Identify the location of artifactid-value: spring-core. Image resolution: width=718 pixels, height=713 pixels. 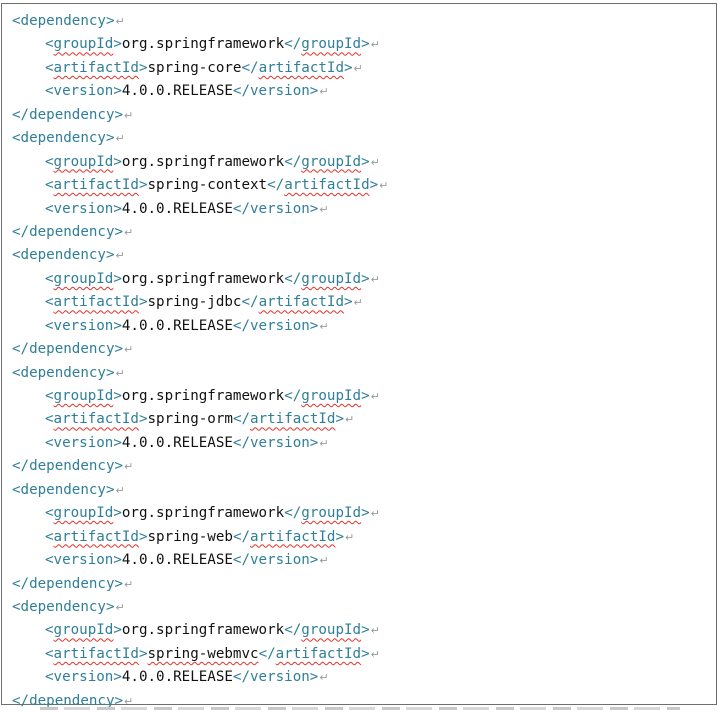
(194, 67).